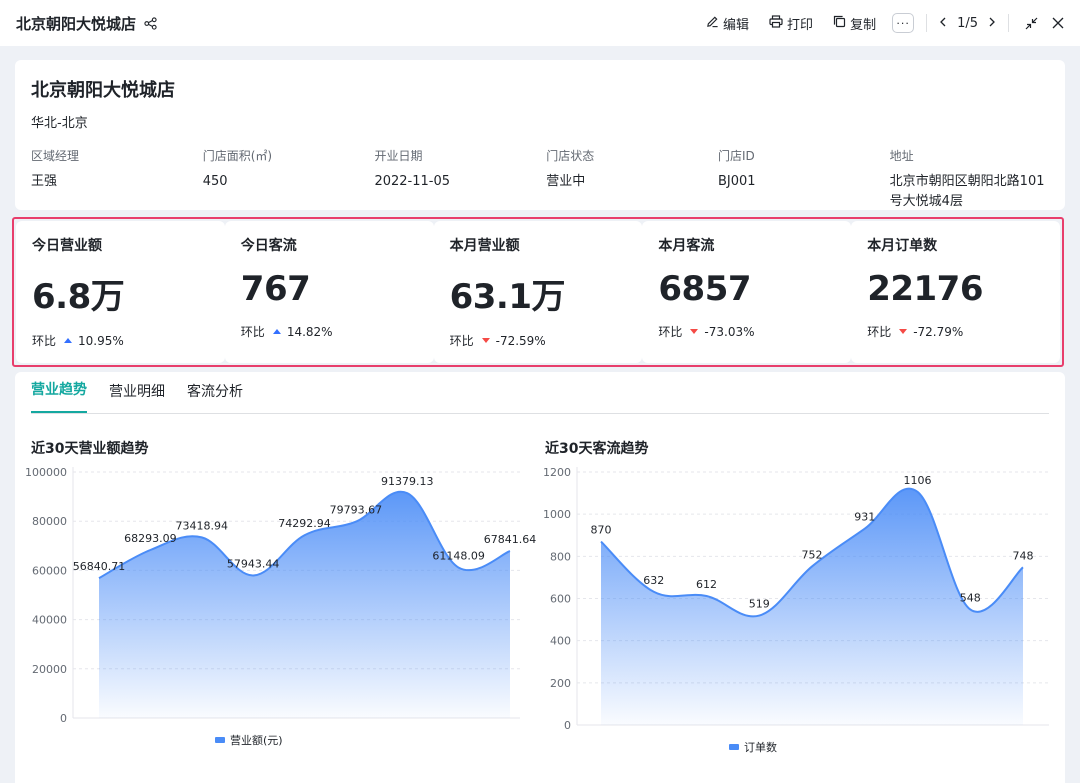 The height and width of the screenshot is (783, 1080). What do you see at coordinates (412, 181) in the screenshot?
I see `field-value: 2022-11-05` at bounding box center [412, 181].